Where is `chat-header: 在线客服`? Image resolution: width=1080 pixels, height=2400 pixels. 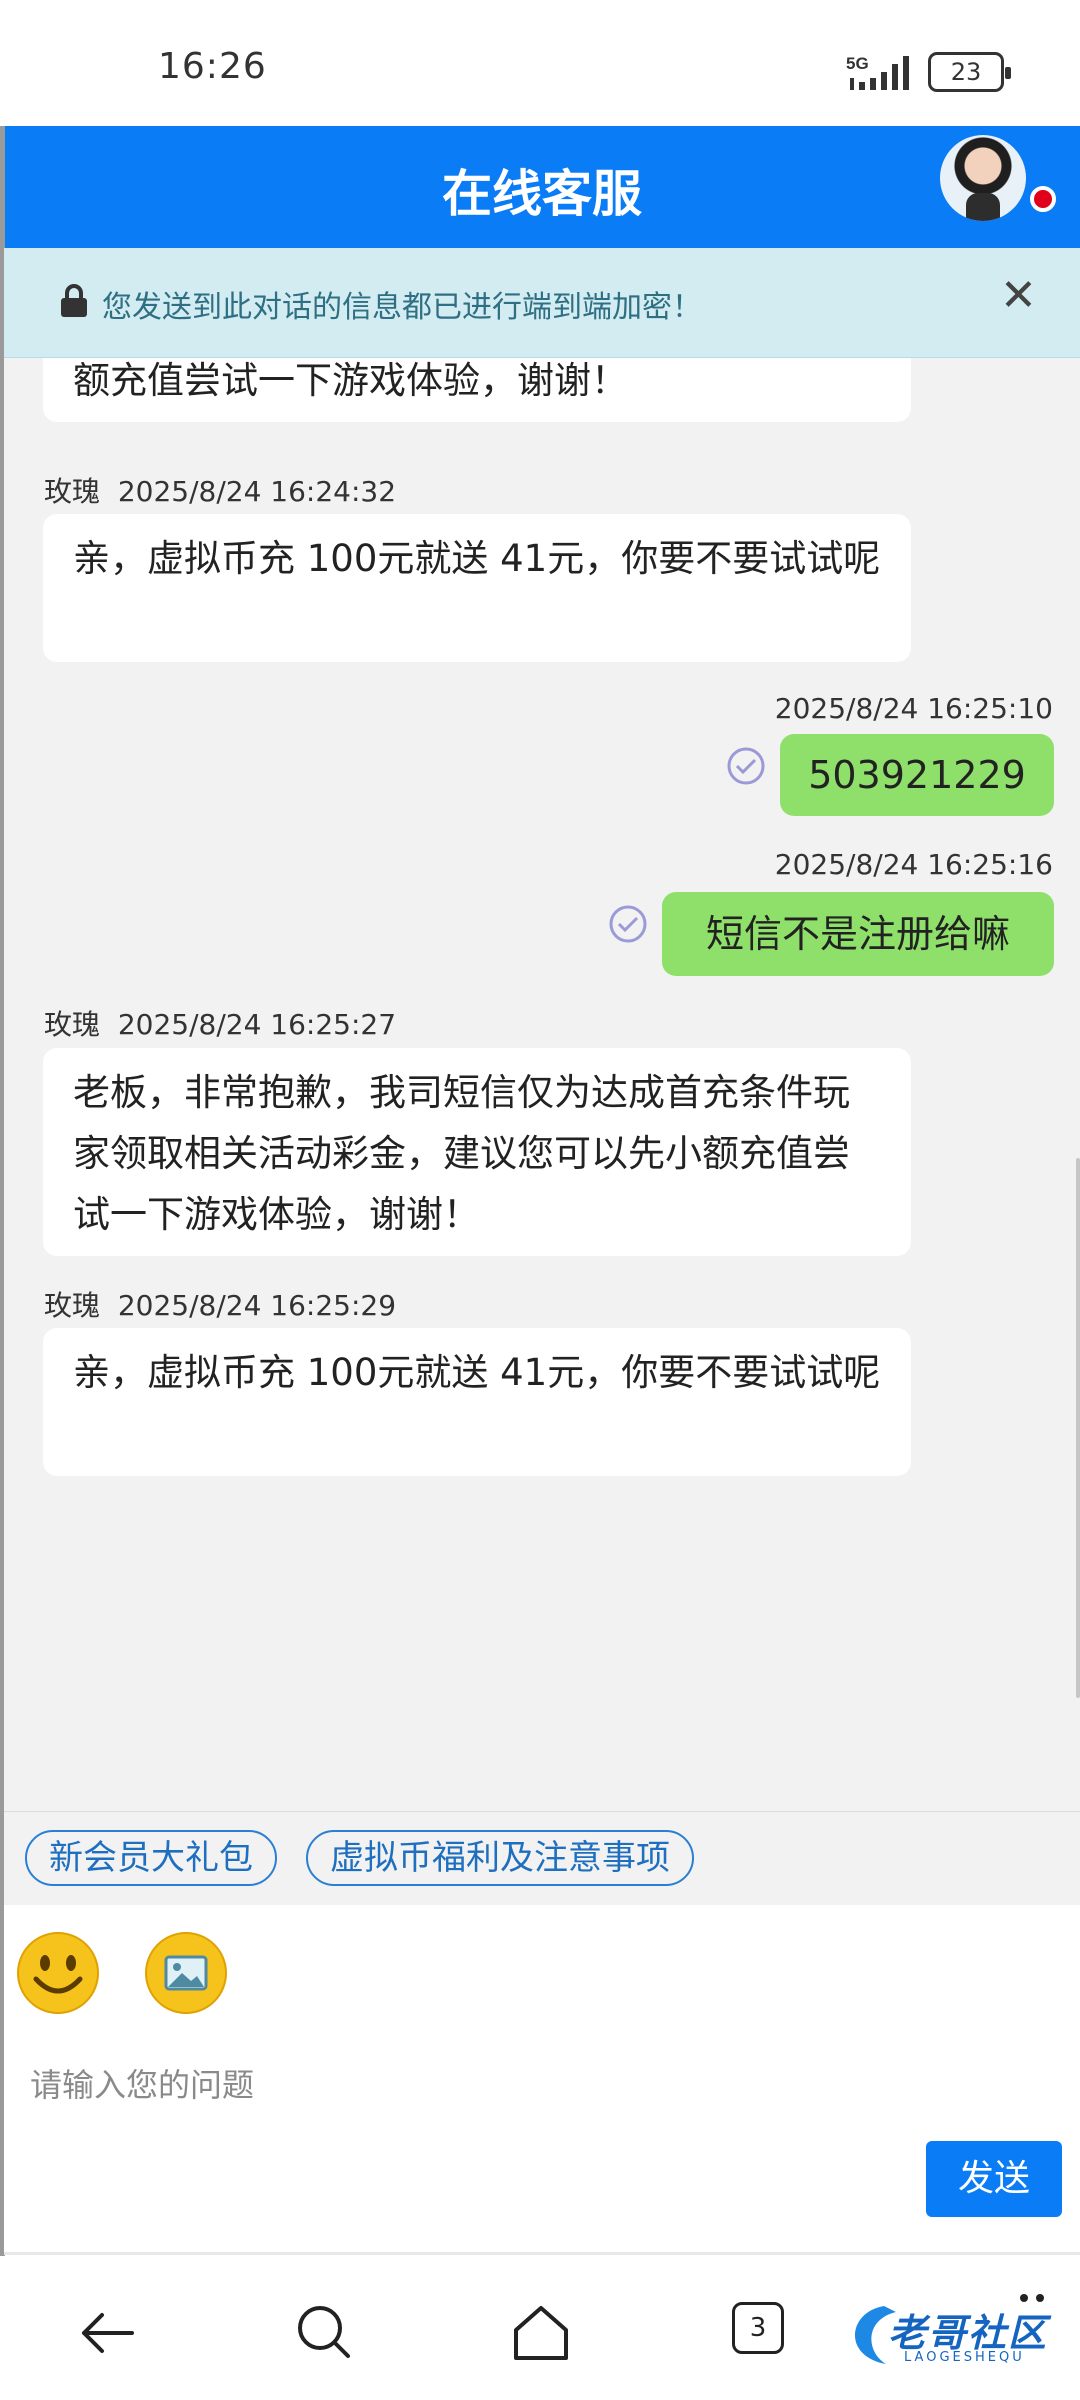 chat-header: 在线客服 is located at coordinates (542, 187).